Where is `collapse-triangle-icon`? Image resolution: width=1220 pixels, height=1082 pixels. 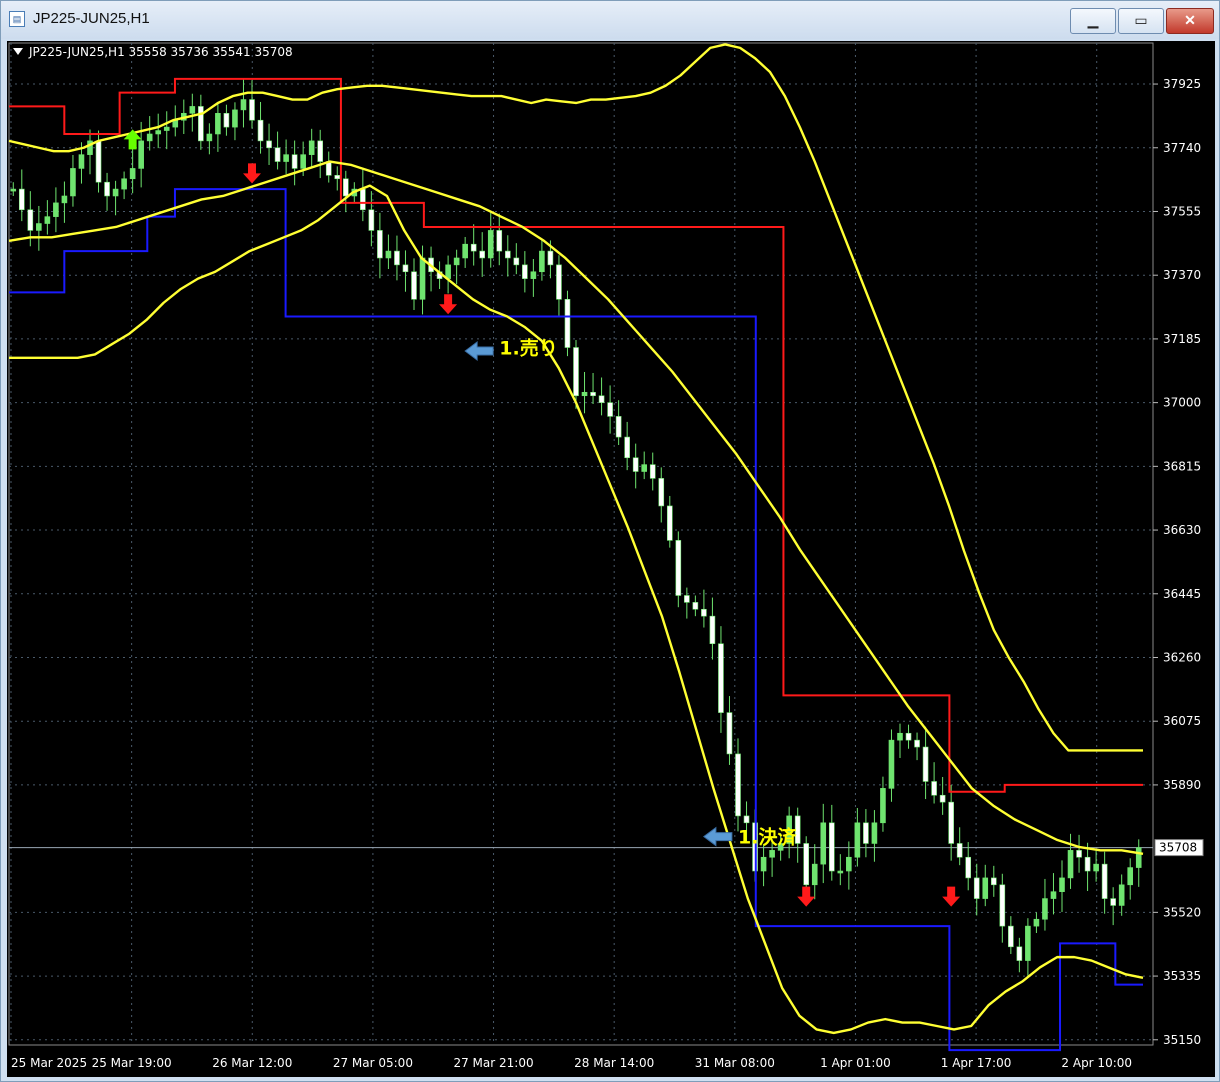 collapse-triangle-icon is located at coordinates (18, 51).